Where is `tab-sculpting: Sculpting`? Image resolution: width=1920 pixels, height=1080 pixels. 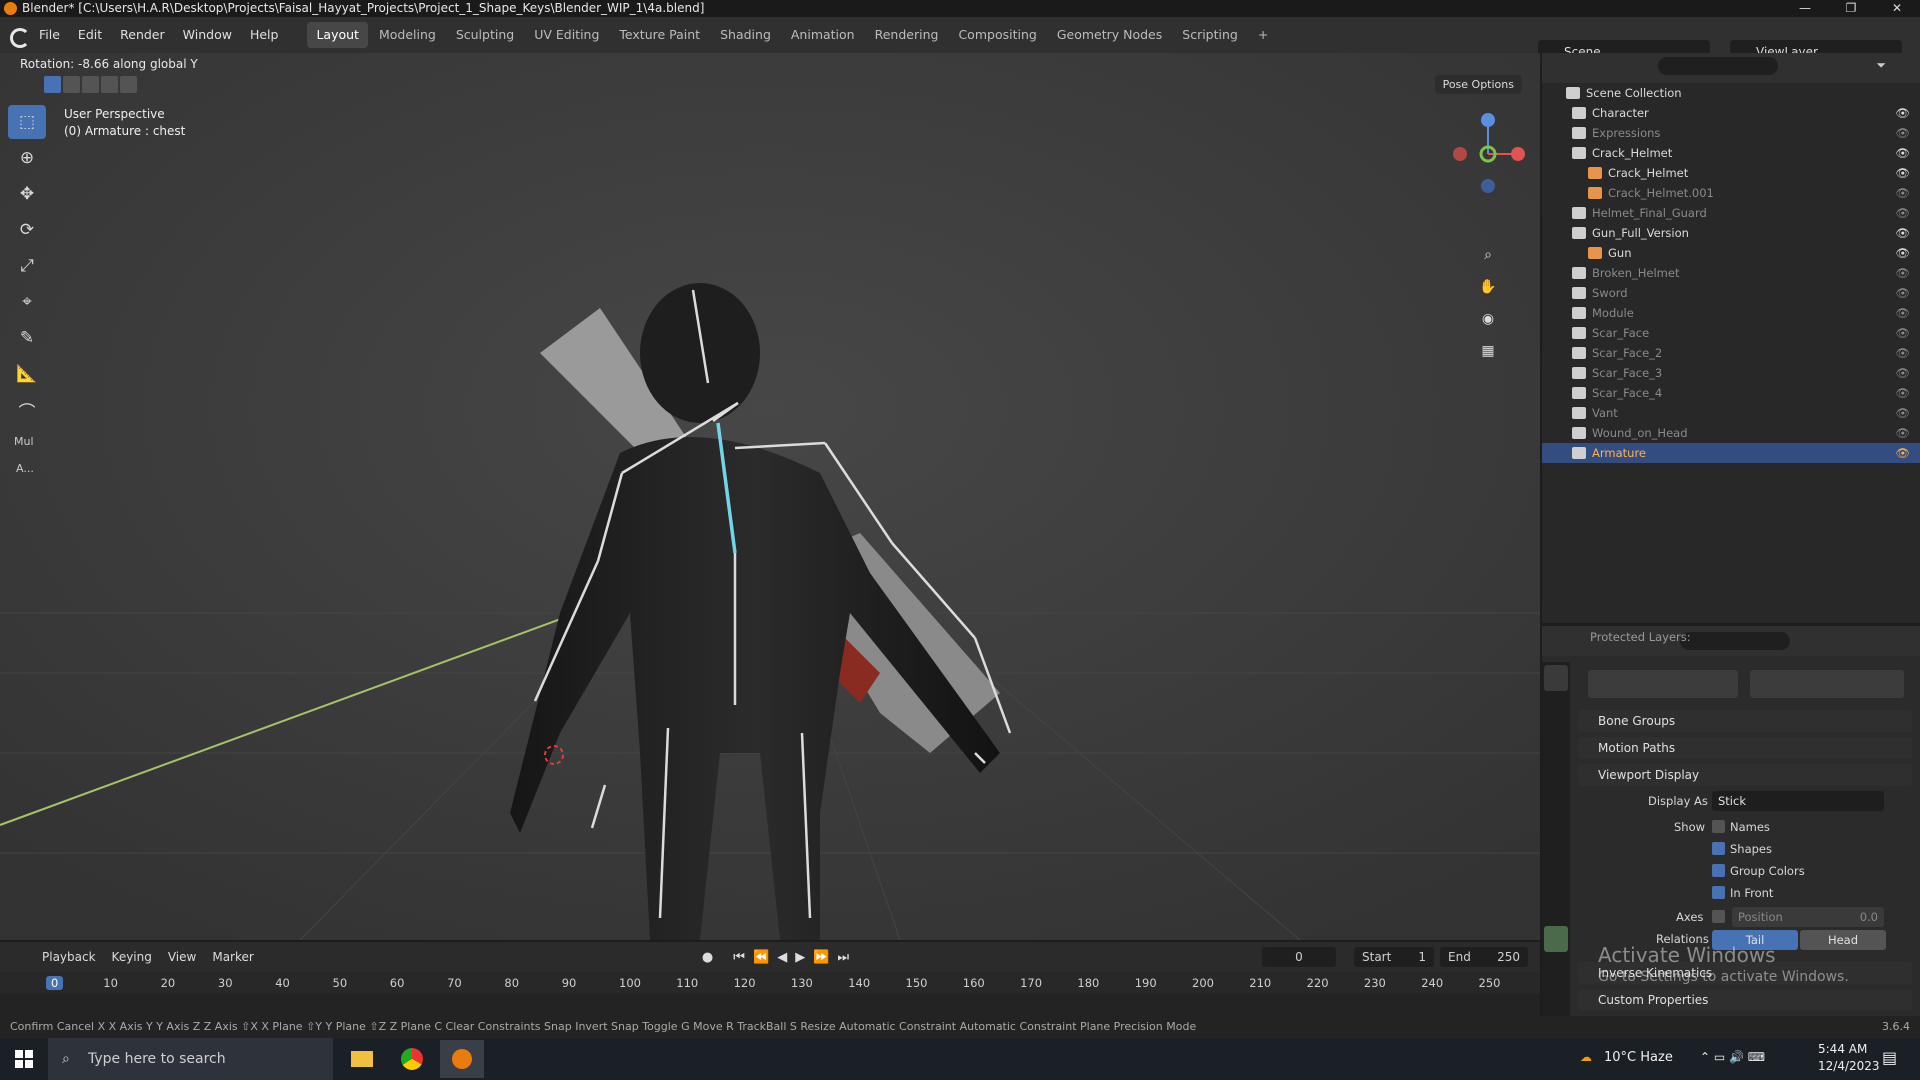 tab-sculpting: Sculpting is located at coordinates (485, 35).